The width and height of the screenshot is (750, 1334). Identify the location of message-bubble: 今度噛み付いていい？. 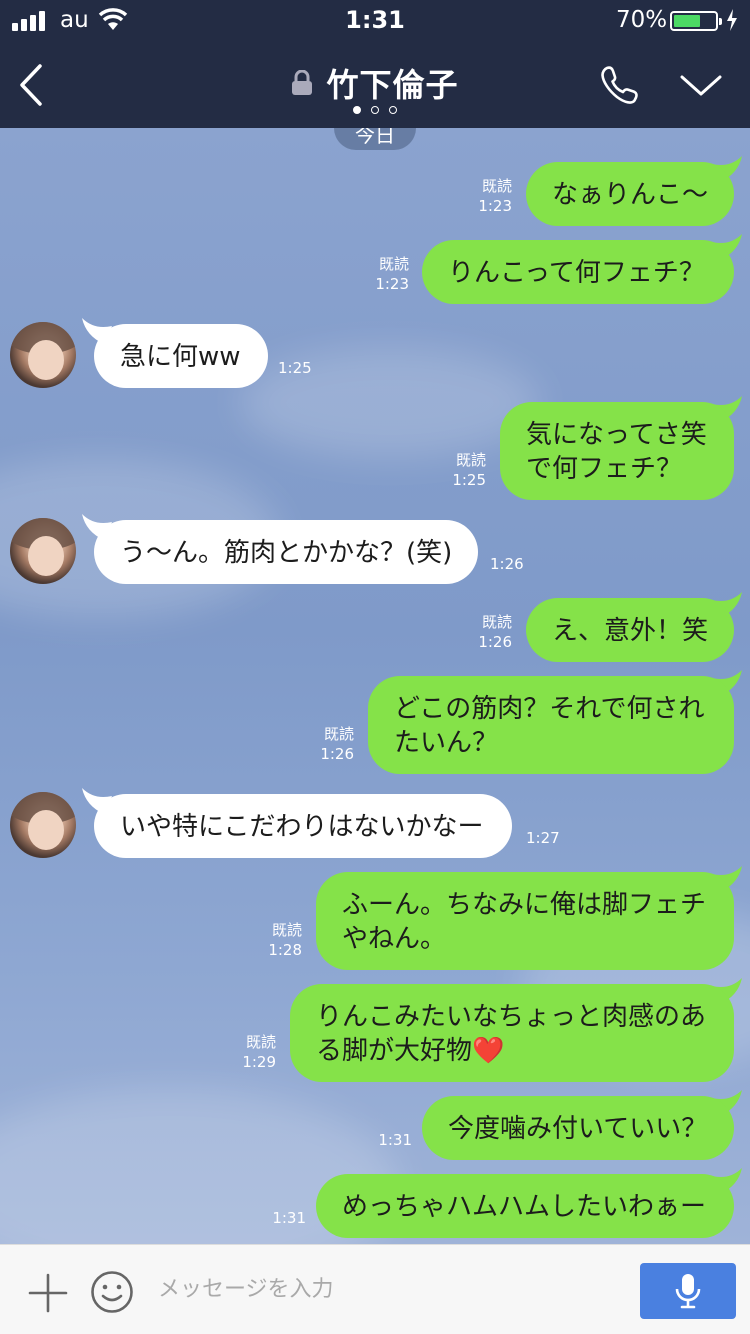
(578, 1128).